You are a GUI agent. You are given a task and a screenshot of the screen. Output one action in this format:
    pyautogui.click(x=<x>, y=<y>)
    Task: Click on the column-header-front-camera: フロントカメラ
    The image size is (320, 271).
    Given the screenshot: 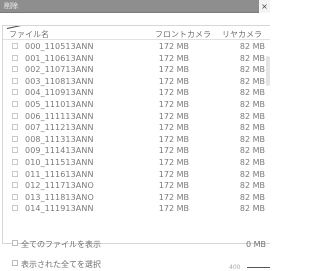 What is the action you would take?
    pyautogui.click(x=183, y=34)
    